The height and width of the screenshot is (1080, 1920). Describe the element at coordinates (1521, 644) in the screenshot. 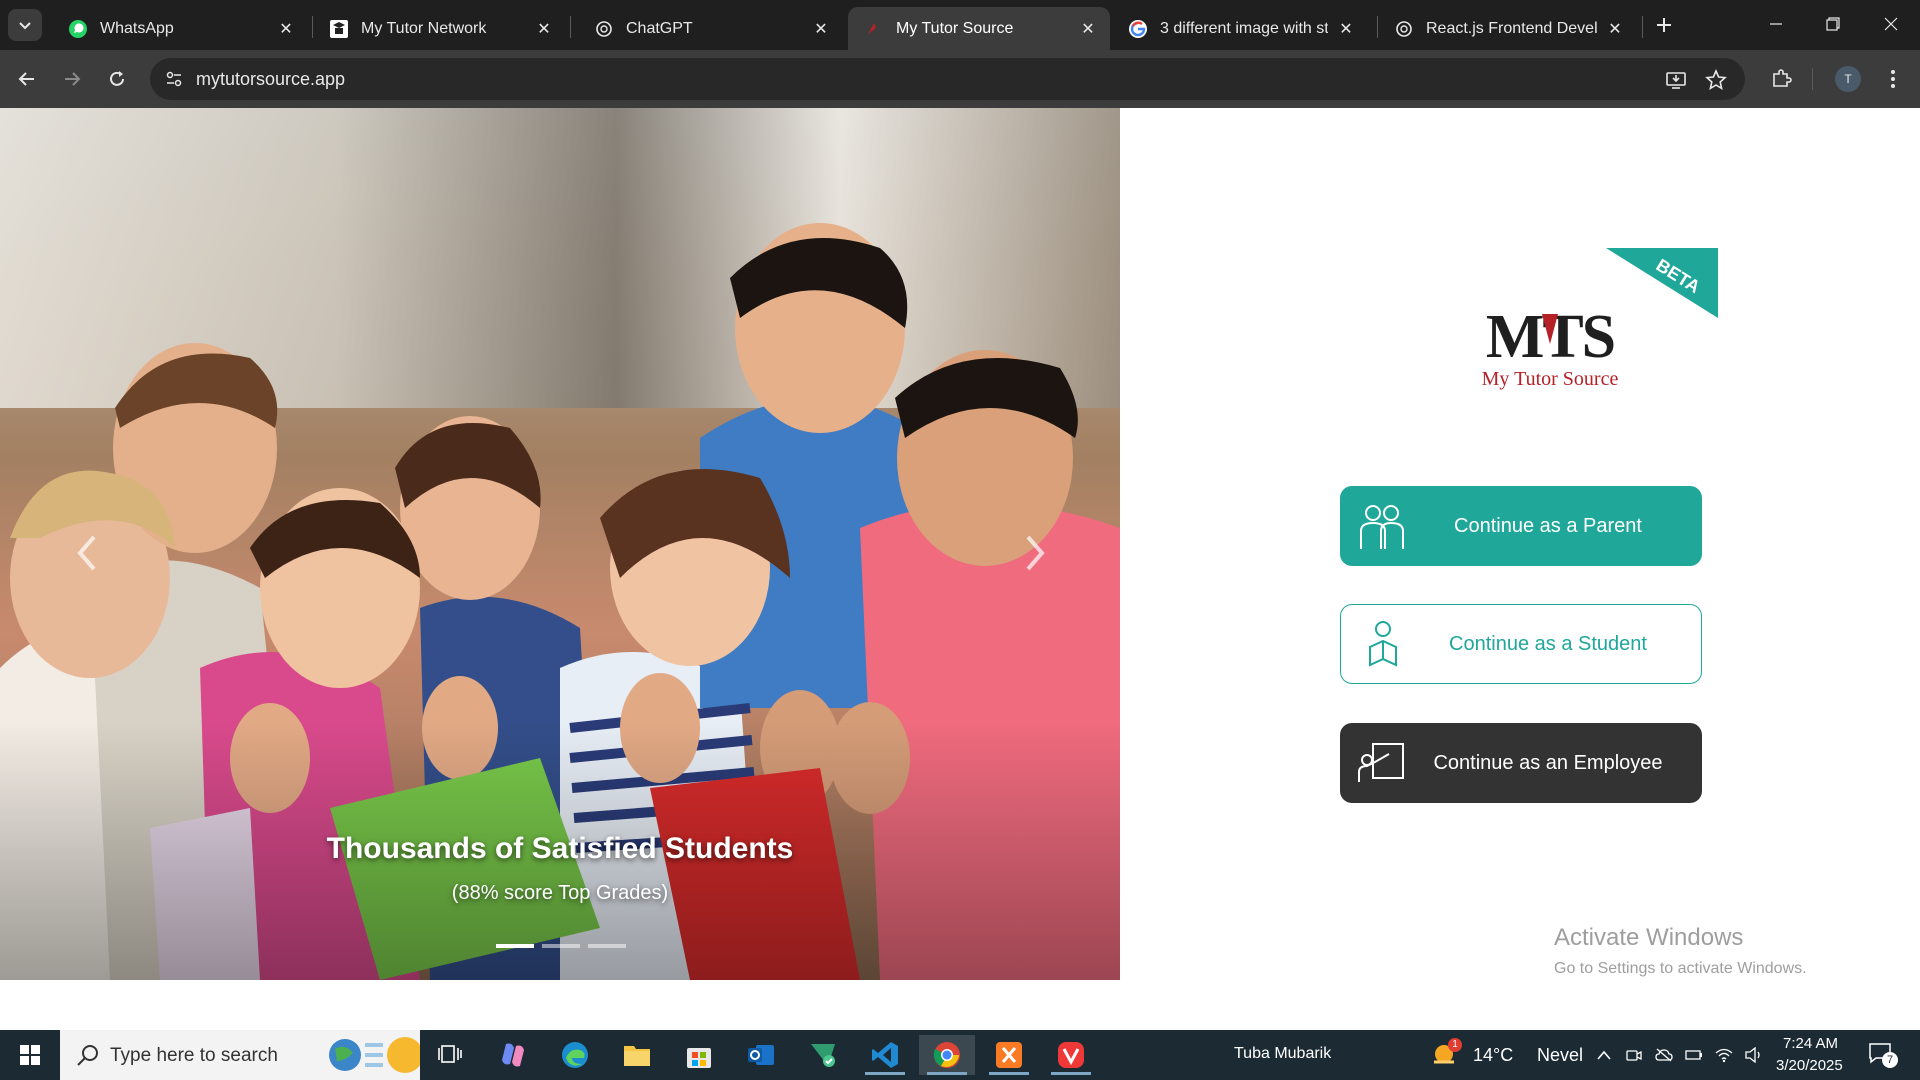

I see `continue-as-student-button: Continue as a Student` at that location.